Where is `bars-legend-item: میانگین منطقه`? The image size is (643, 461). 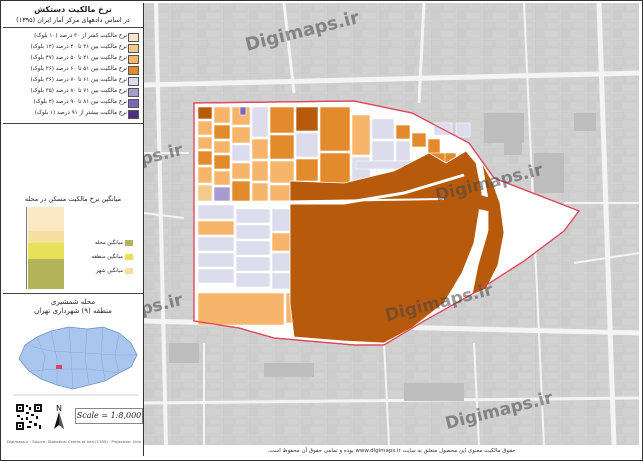 bars-legend-item: میانگین منطقه is located at coordinates (103, 257).